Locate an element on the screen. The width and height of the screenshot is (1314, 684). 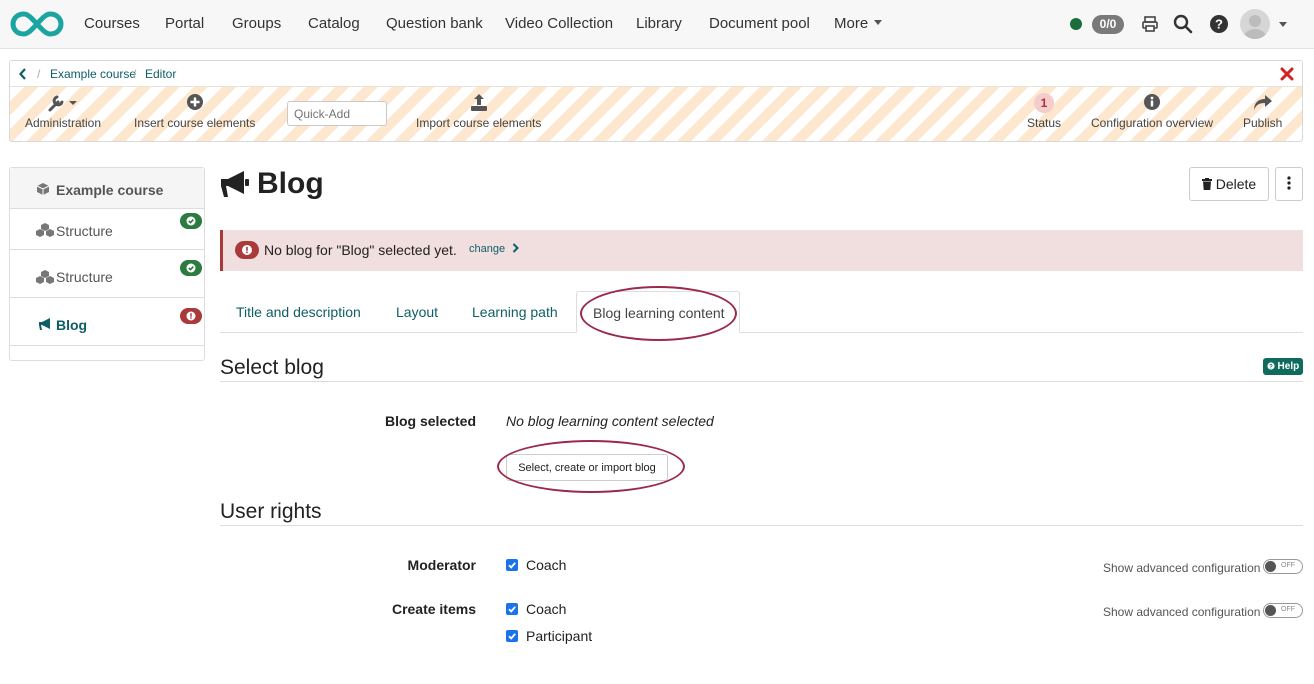
quick-add-input is located at coordinates (337, 113).